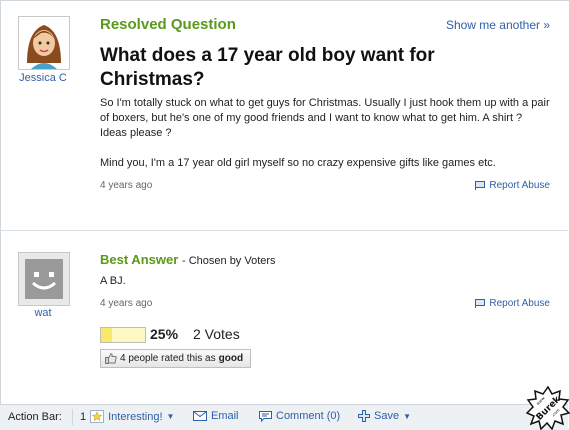 This screenshot has width=570, height=430. What do you see at coordinates (83, 416) in the screenshot?
I see `interesting-count: 1` at bounding box center [83, 416].